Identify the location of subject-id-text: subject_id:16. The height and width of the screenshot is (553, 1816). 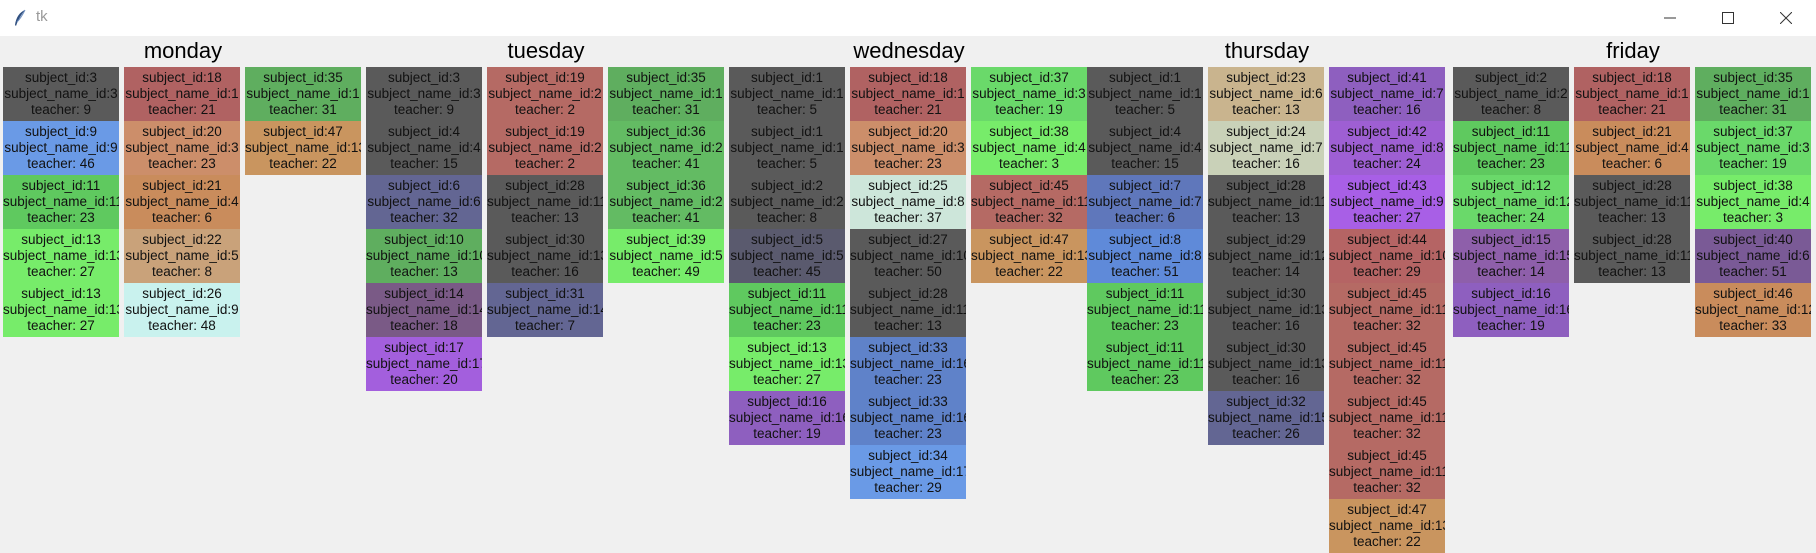
(1511, 293).